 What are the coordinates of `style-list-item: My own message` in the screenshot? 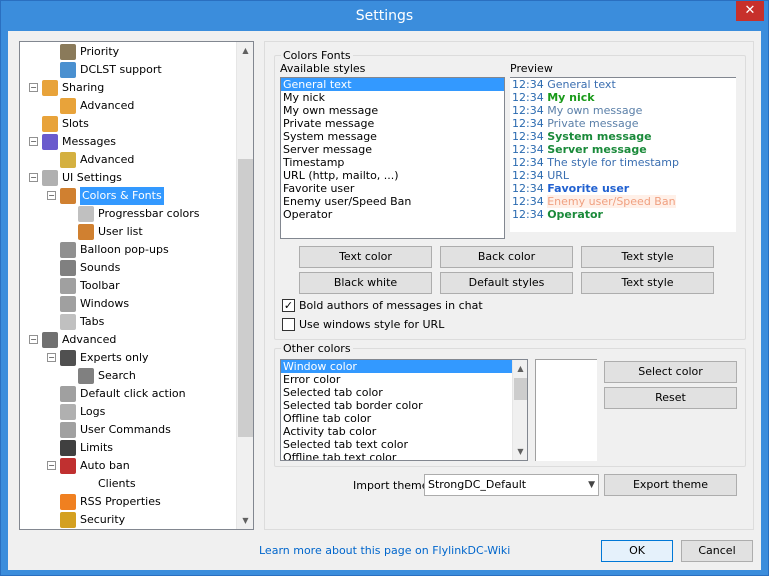 It's located at (392, 110).